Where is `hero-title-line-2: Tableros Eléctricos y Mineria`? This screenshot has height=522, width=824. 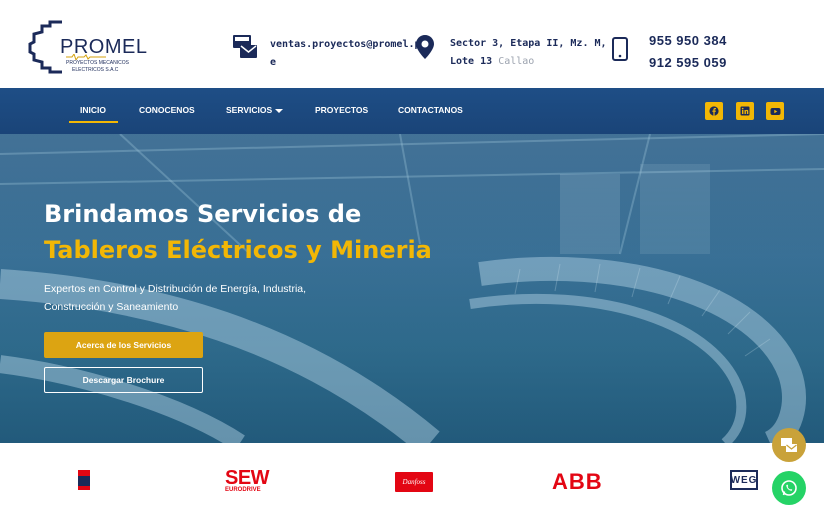
hero-title-line-2: Tableros Eléctricos y Mineria is located at coordinates (238, 250).